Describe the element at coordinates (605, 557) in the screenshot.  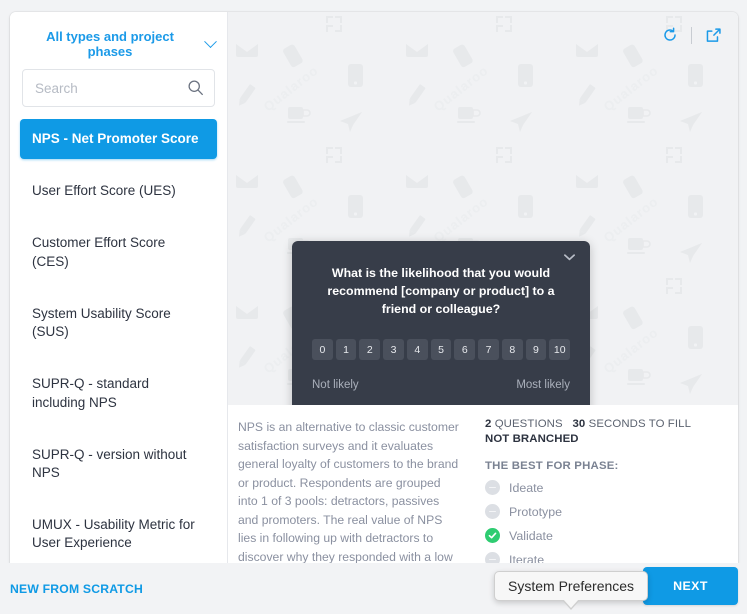
I see `phase-row: Iterate` at that location.